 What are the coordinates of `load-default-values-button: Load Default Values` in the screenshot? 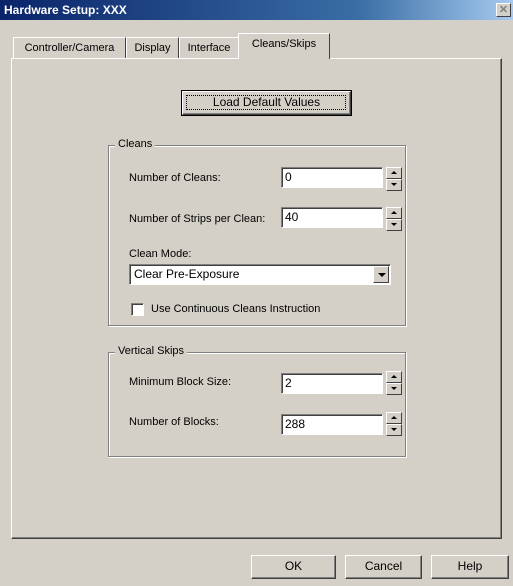 It's located at (266, 103).